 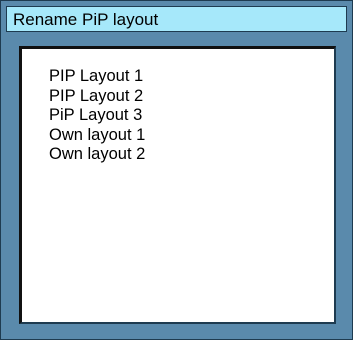 What do you see at coordinates (97, 155) in the screenshot?
I see `list-item-own-layout-2: Own layout 2` at bounding box center [97, 155].